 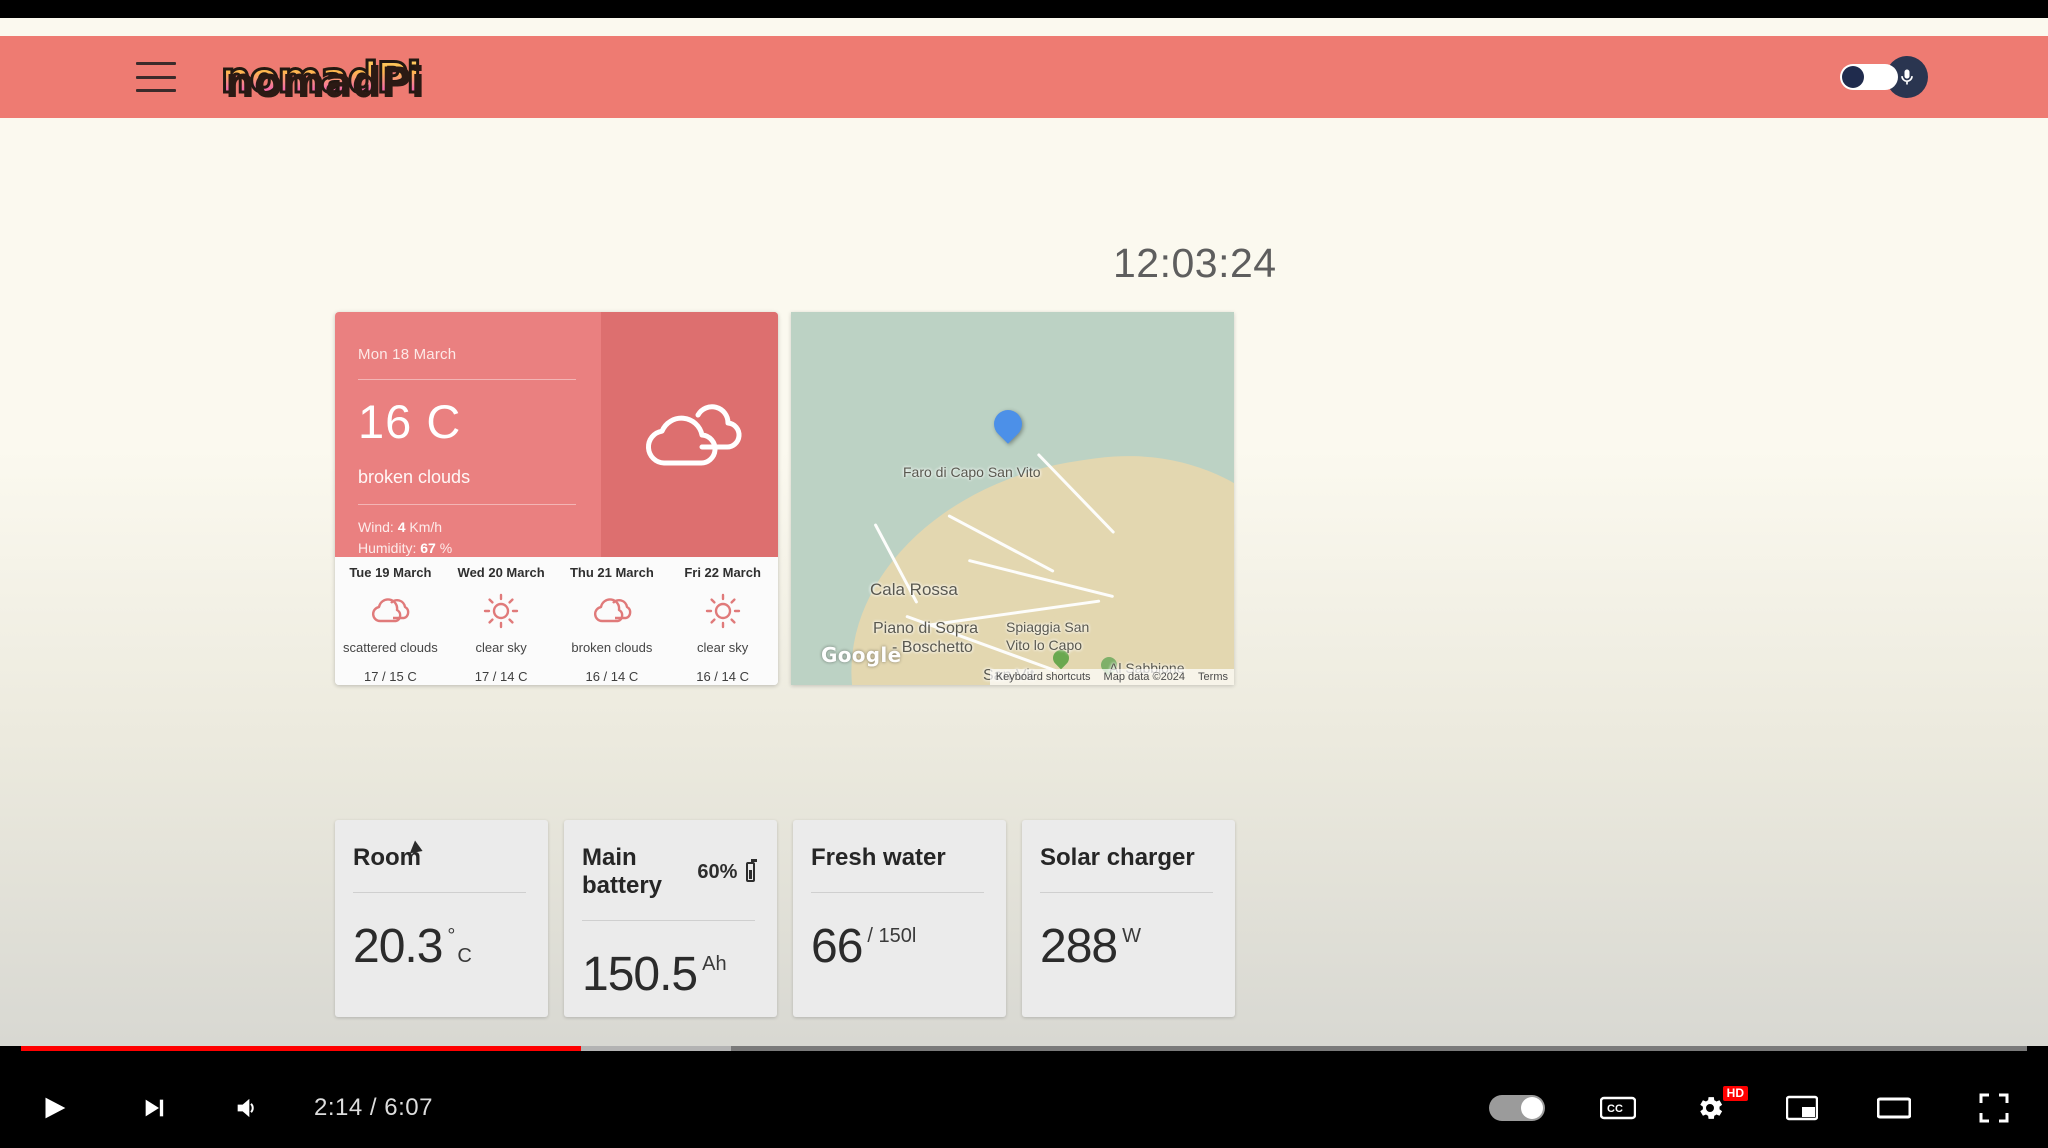 What do you see at coordinates (640, 974) in the screenshot?
I see `stat-value: 150.5` at bounding box center [640, 974].